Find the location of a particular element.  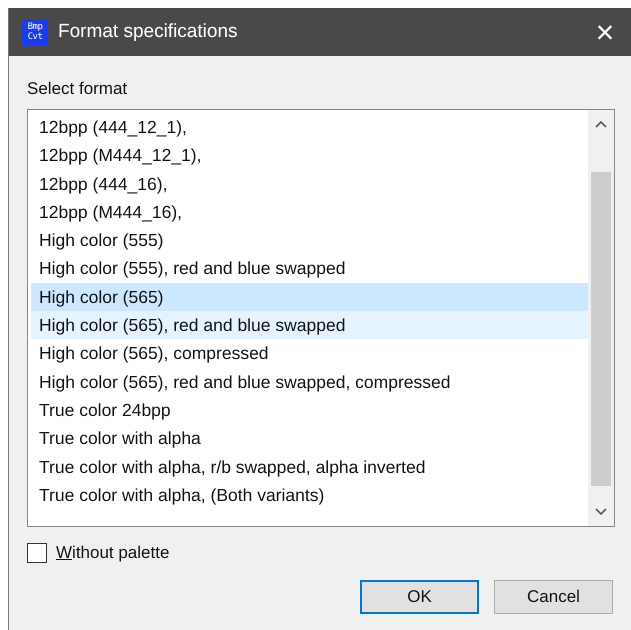

list-item: High color (565), compressed is located at coordinates (309, 353).